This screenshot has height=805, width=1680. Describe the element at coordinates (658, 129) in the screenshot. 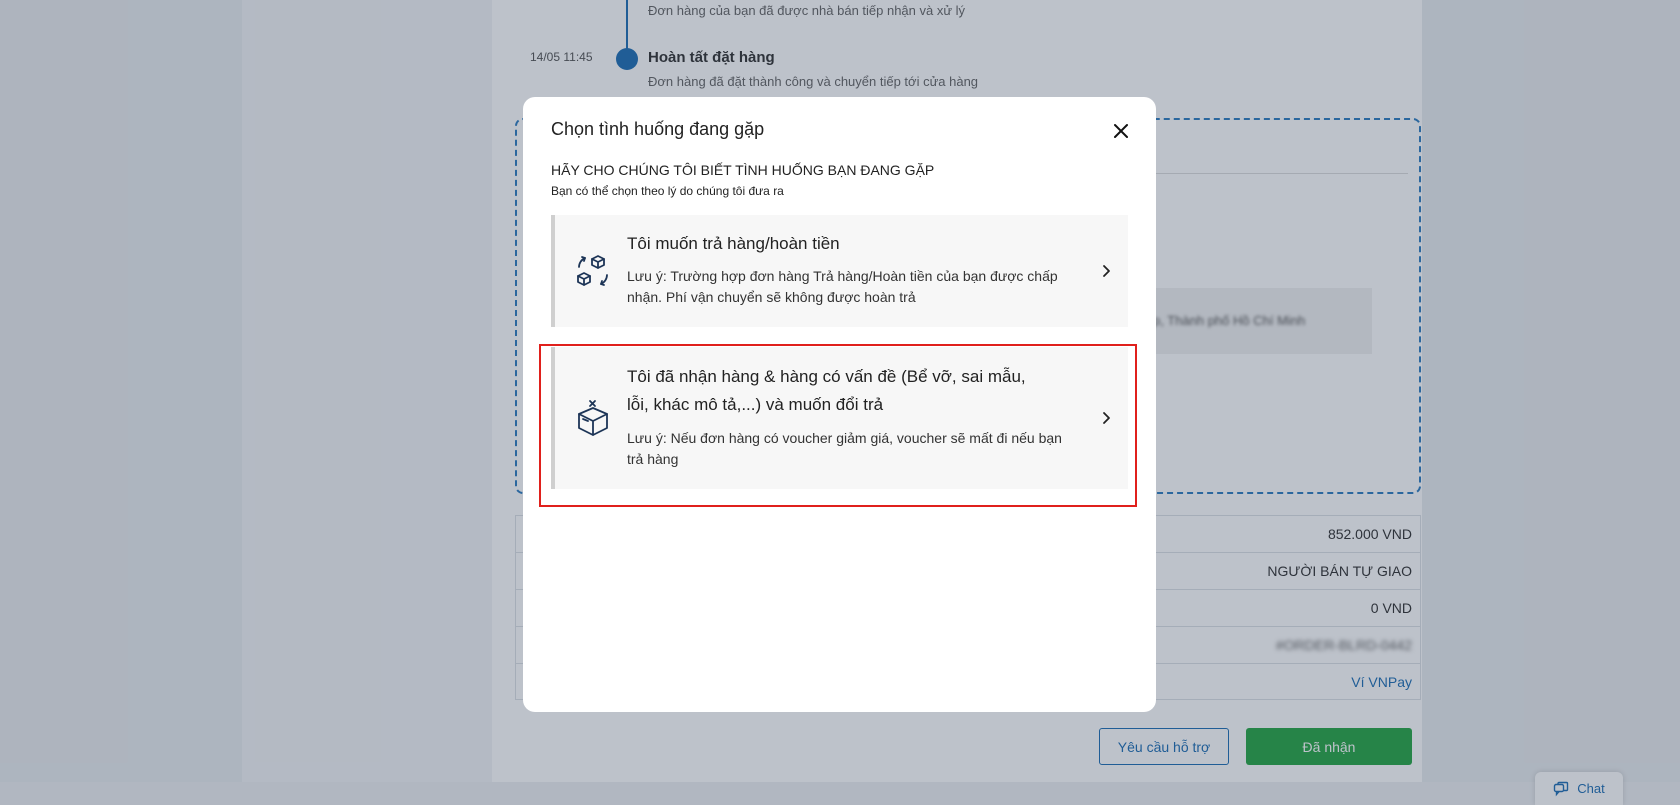

I see `modal-title: Chọn tình huống đang gặp` at that location.